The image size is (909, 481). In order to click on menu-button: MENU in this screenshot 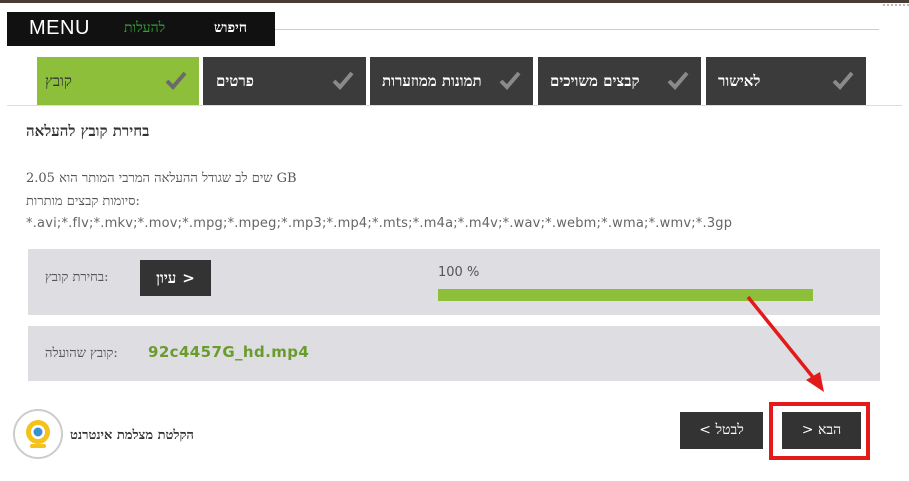, I will do `click(59, 28)`.